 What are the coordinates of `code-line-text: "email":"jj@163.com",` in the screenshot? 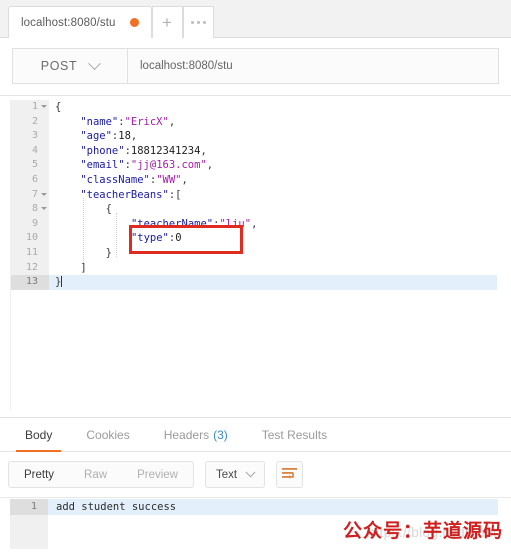 It's located at (147, 165).